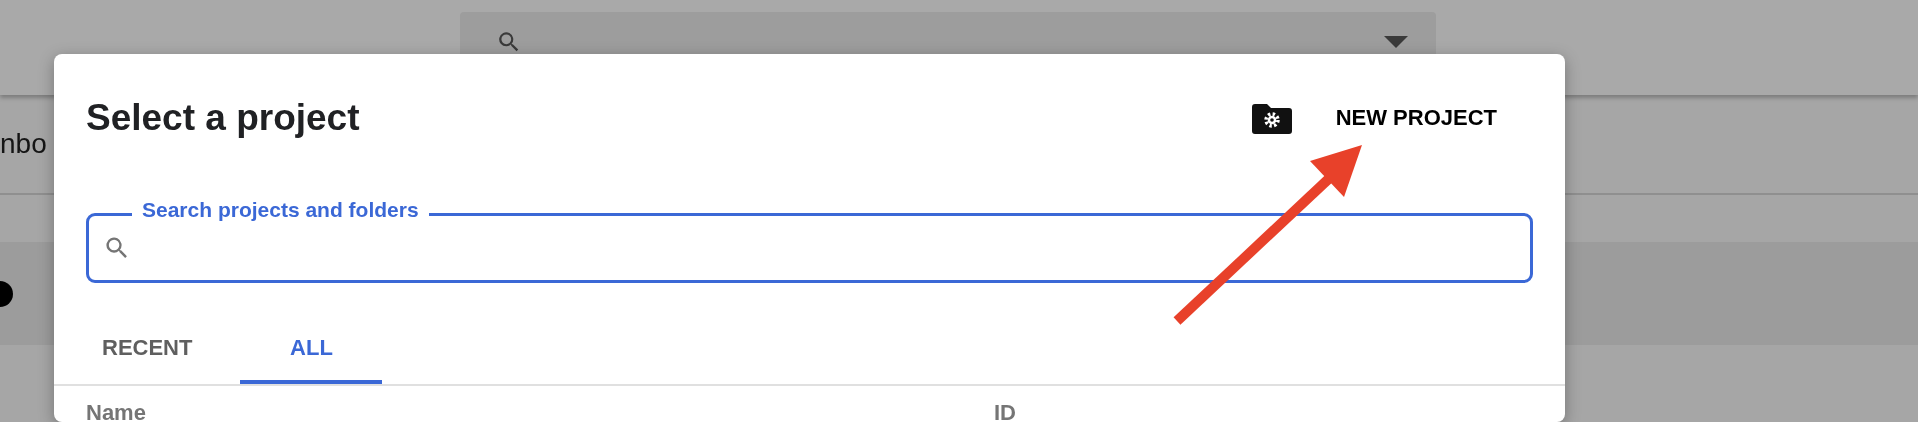 Image resolution: width=1918 pixels, height=422 pixels. Describe the element at coordinates (223, 118) in the screenshot. I see `dialog-title: Select a project` at that location.